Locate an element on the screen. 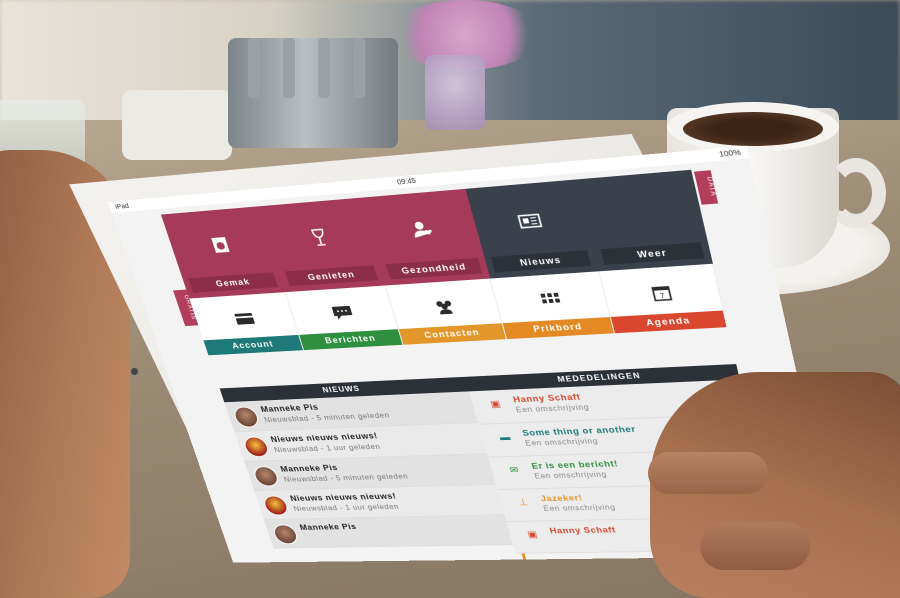 This screenshot has height=598, width=900. news-item: Manneke Pis is located at coordinates (389, 532).